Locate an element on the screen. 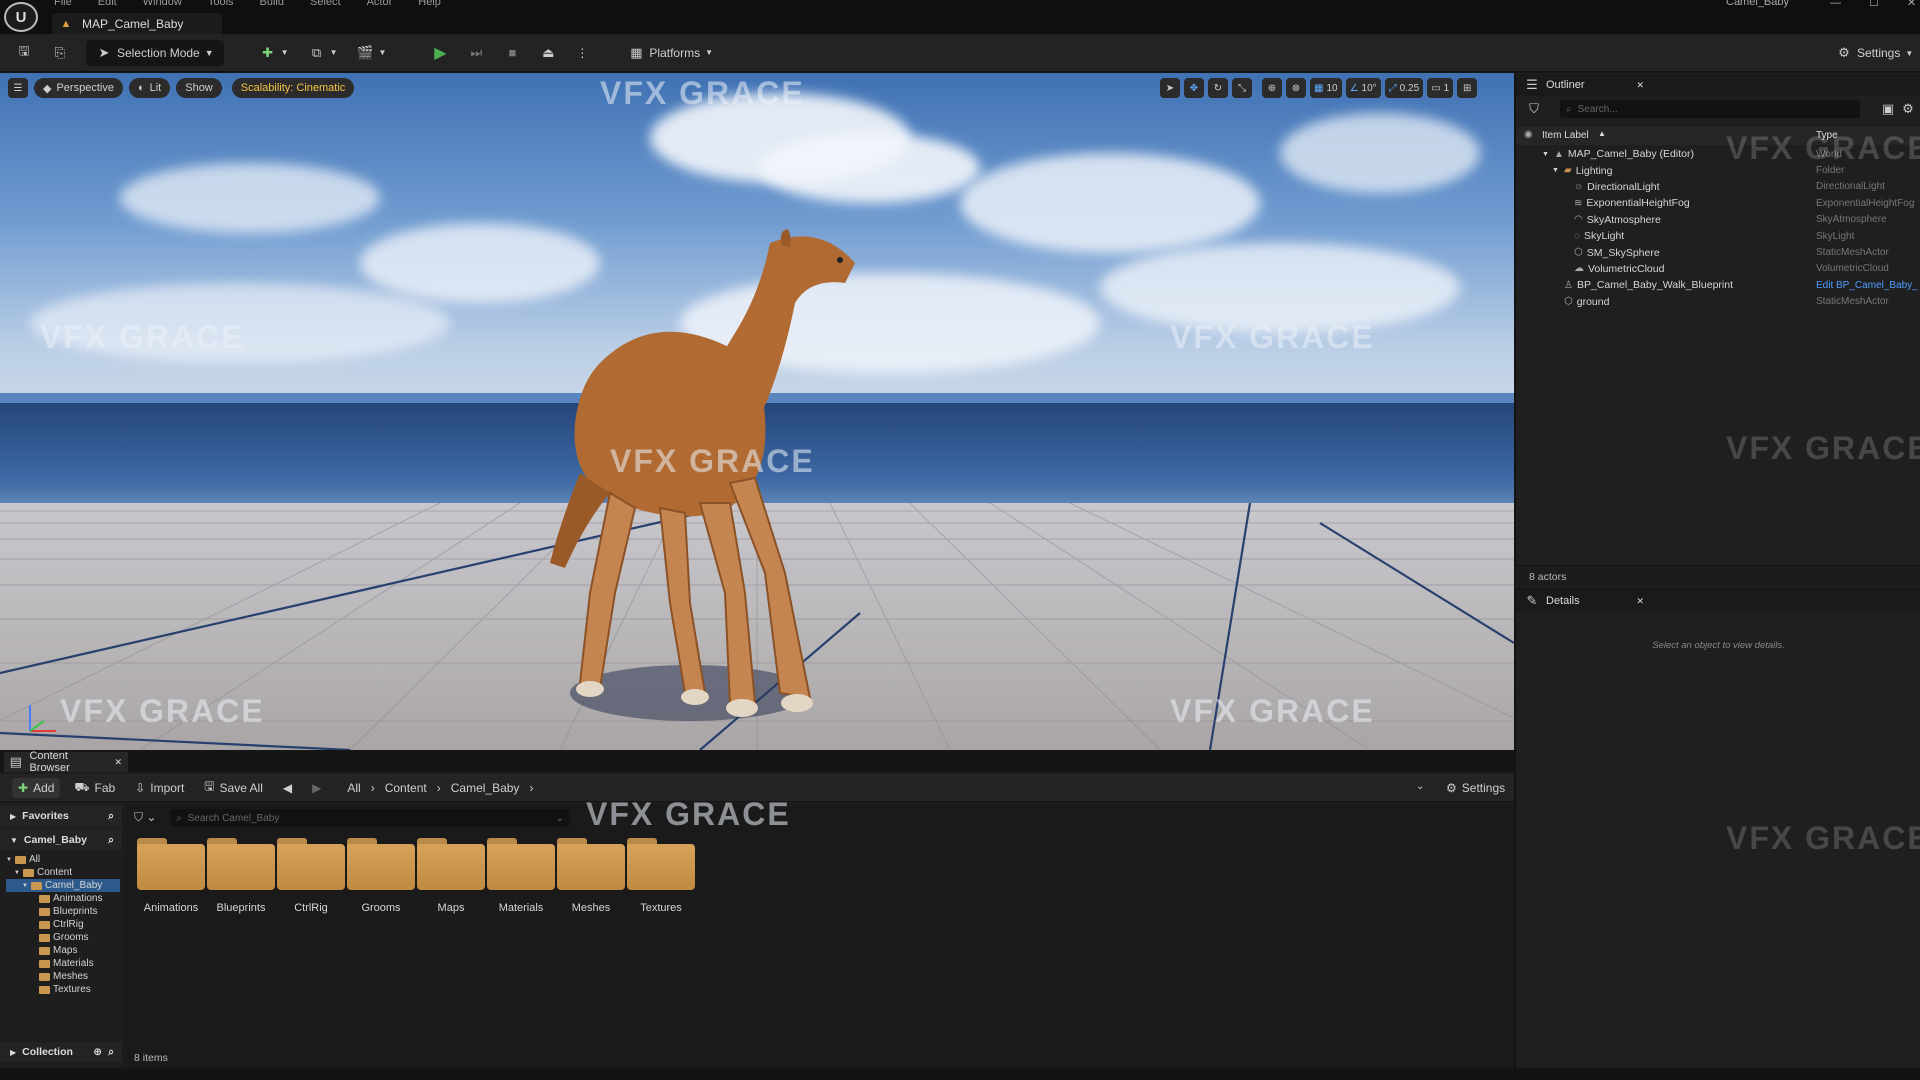  menu-actor: Actor is located at coordinates (380, 4).